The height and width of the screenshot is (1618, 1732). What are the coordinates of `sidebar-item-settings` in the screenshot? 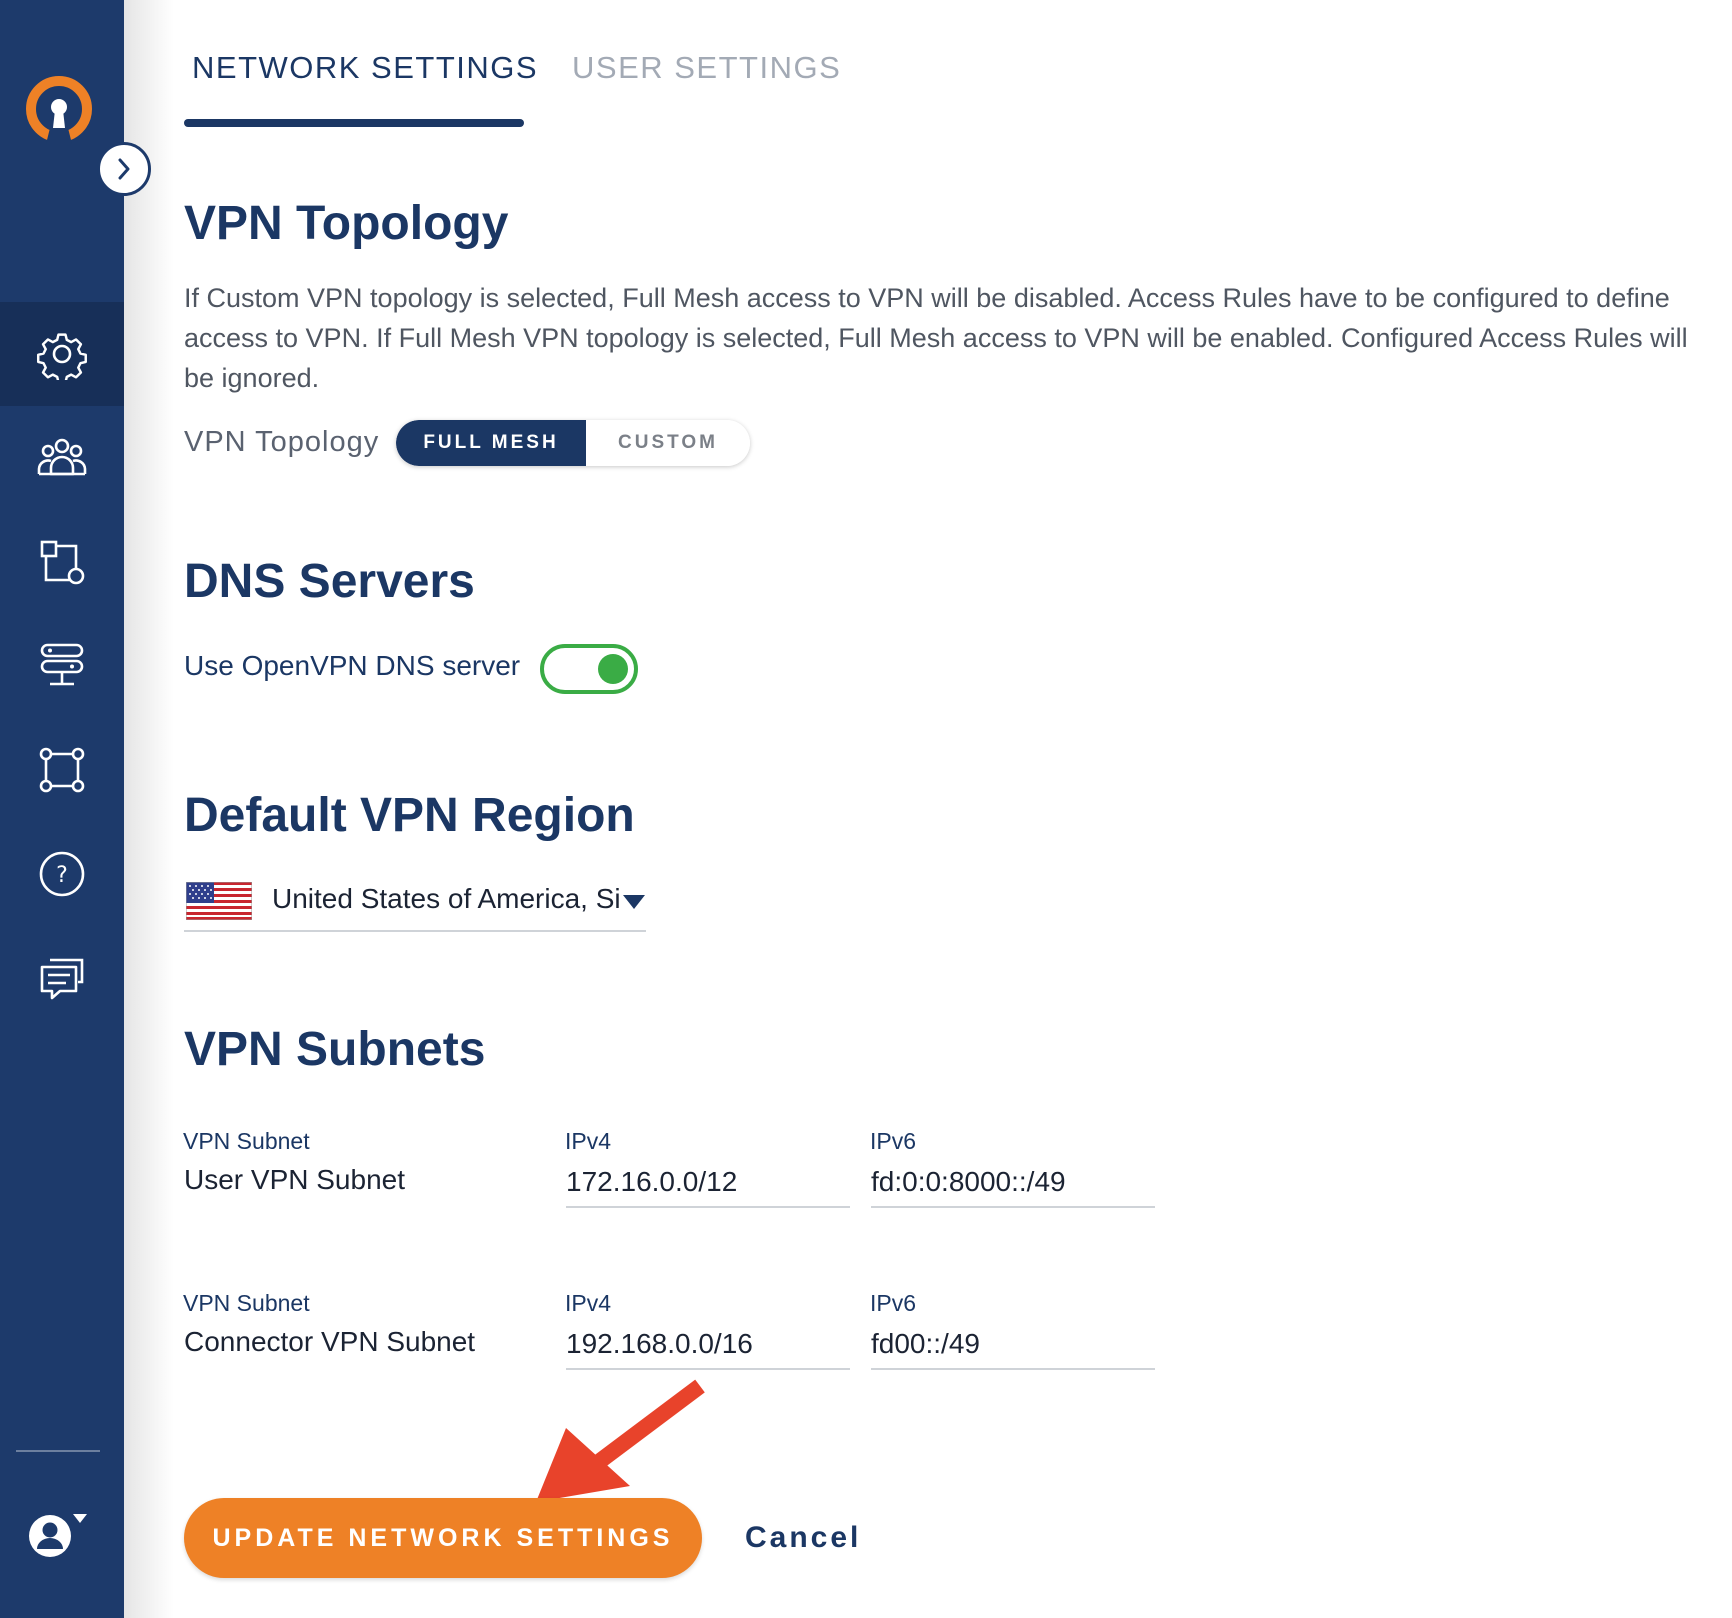 It's located at (62, 354).